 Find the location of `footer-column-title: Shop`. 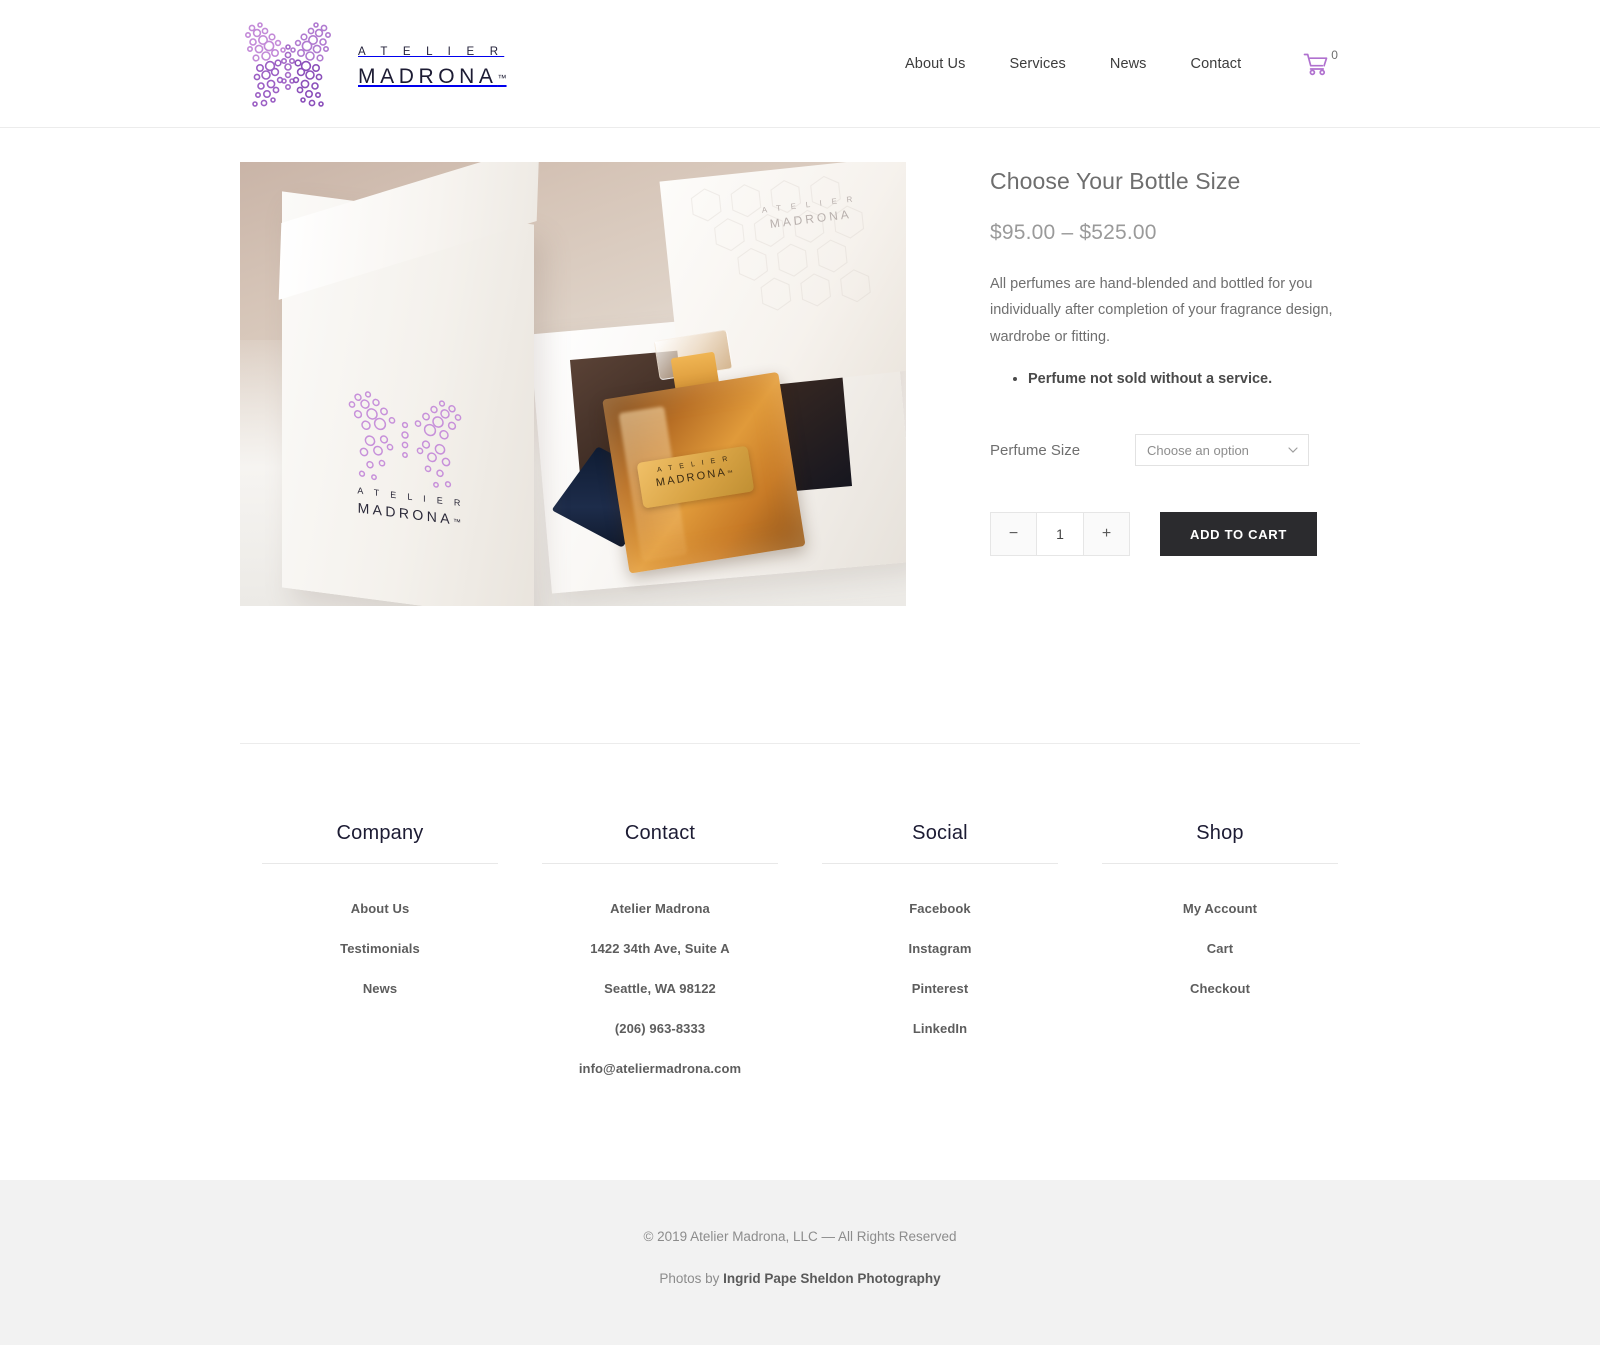

footer-column-title: Shop is located at coordinates (1220, 833).